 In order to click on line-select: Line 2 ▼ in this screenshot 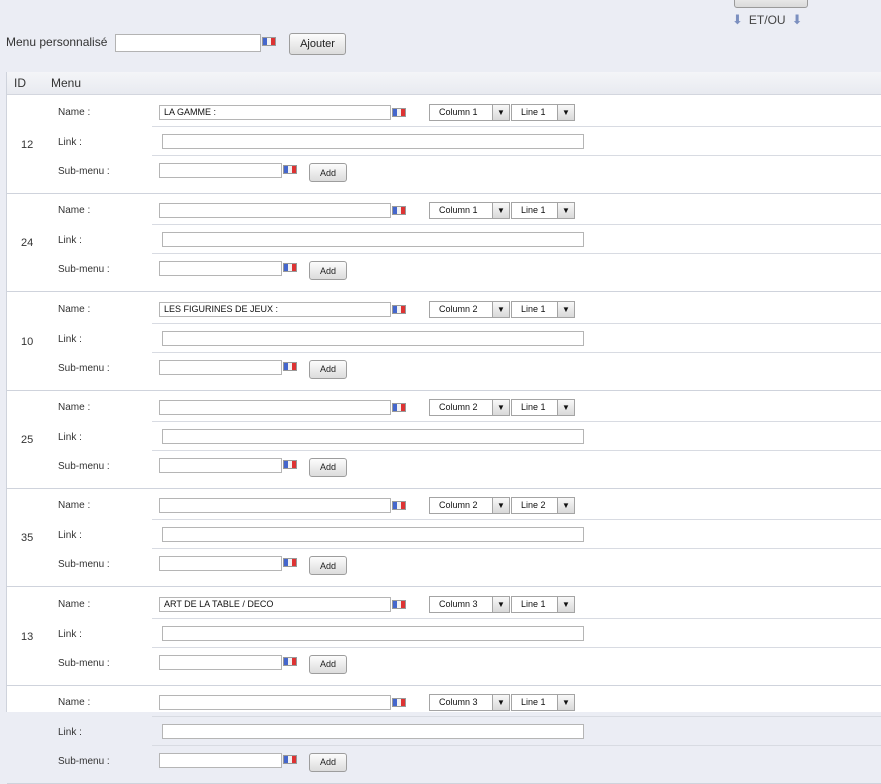, I will do `click(543, 506)`.